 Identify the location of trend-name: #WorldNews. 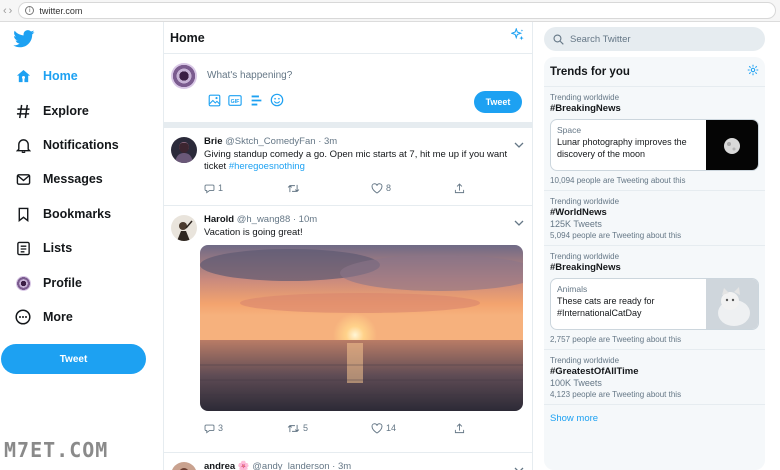
(578, 212).